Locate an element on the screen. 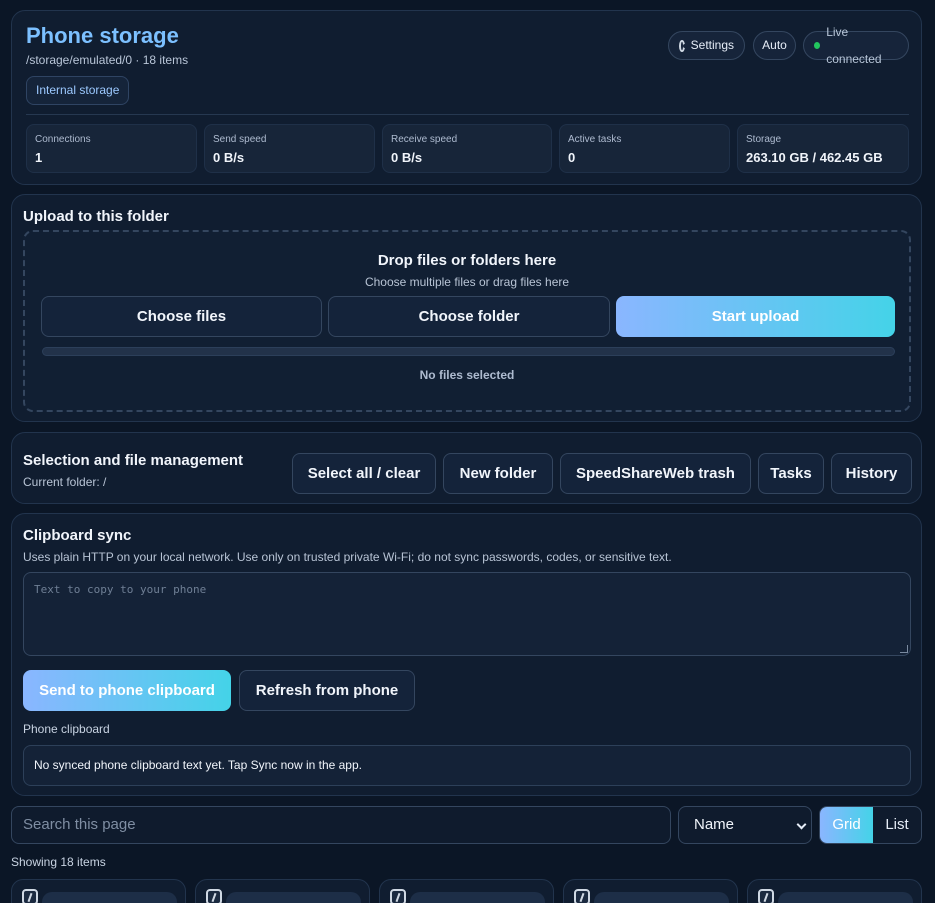 The width and height of the screenshot is (935, 903). upload-progress-bar is located at coordinates (468, 351).